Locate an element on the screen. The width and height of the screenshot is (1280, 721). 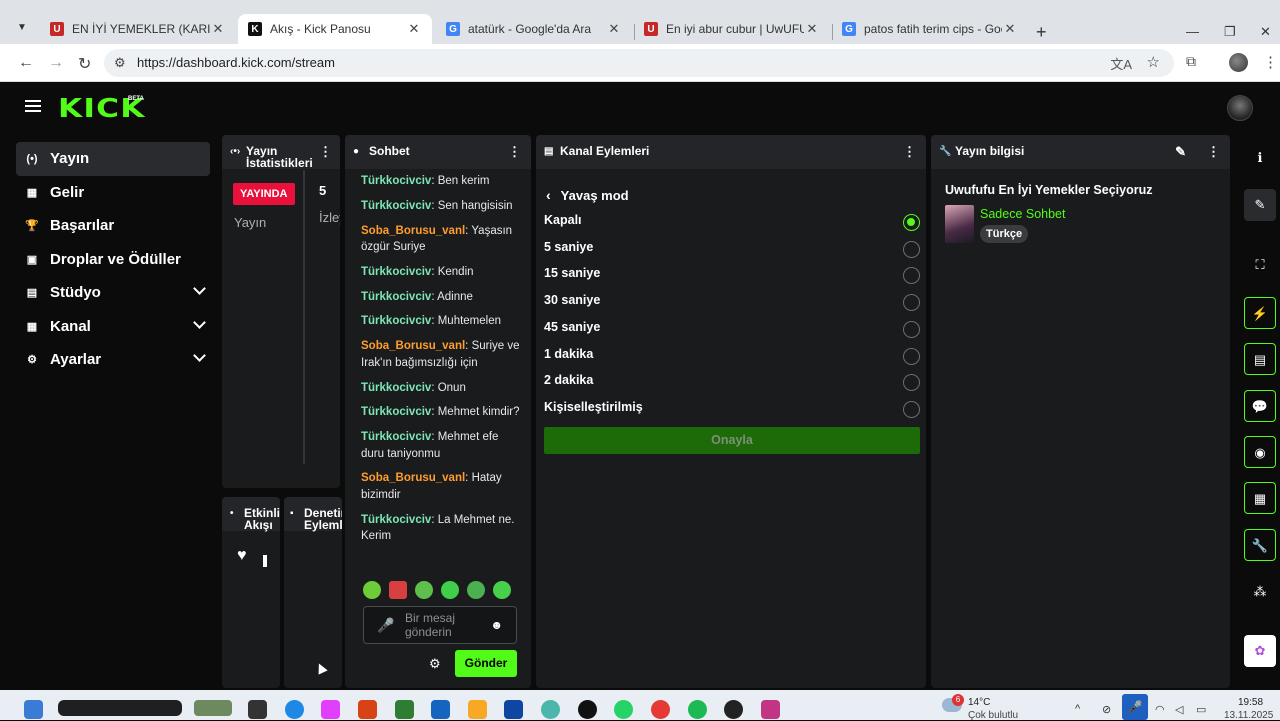
brain-icon: ✿ is located at coordinates (1260, 651).